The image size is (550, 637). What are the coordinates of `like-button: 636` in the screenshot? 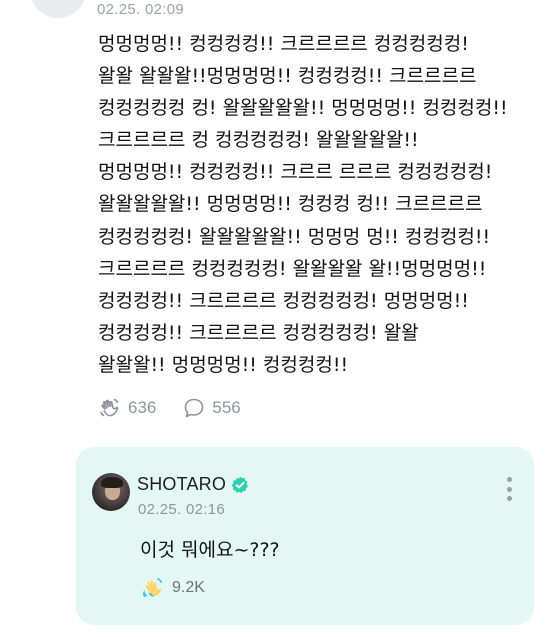 It's located at (127, 408).